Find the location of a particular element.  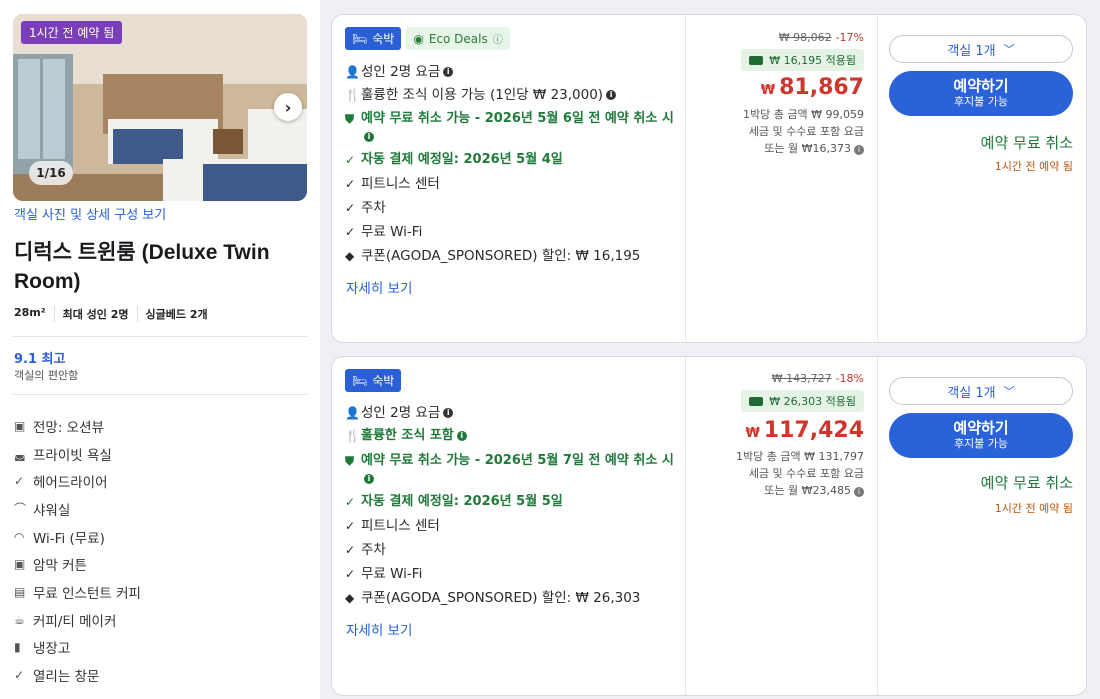

payment-date-line: ✓ 자동 결제 예정일: 2026년 5월 5일 is located at coordinates (454, 501).